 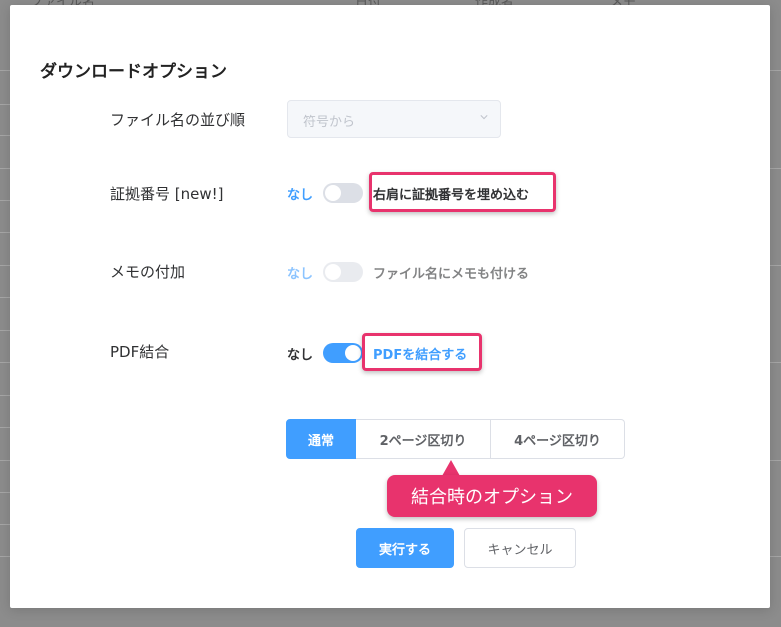 What do you see at coordinates (343, 353) in the screenshot?
I see `pdf-merge-switch` at bounding box center [343, 353].